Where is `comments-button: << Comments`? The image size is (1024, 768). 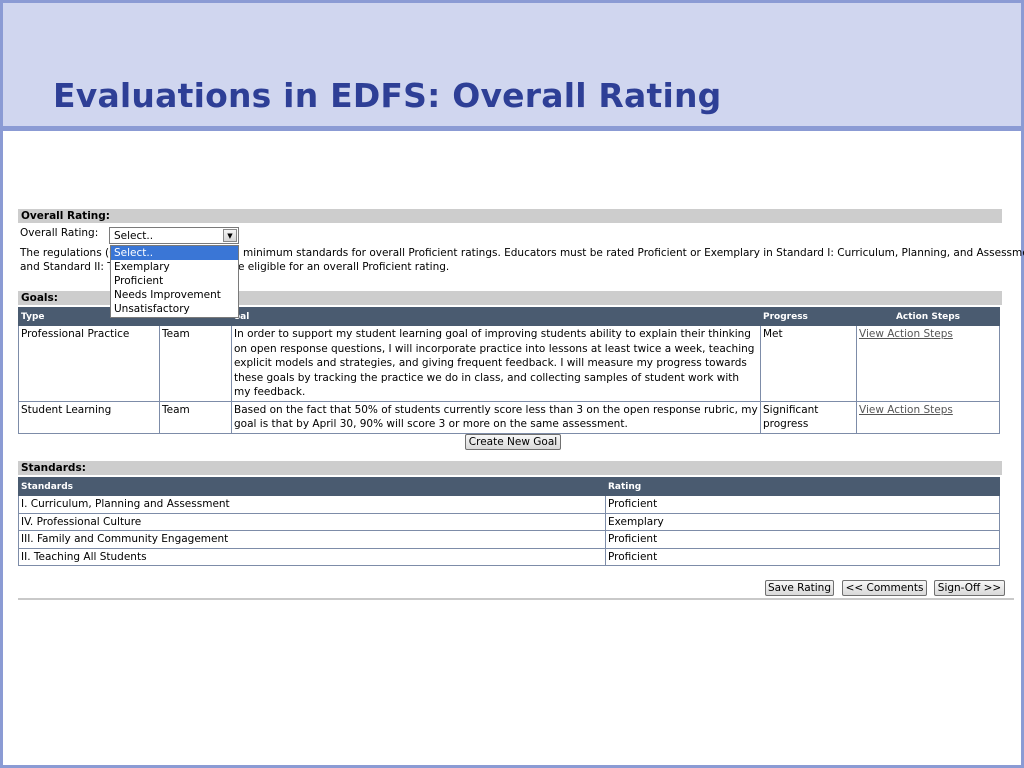
comments-button: << Comments is located at coordinates (884, 588).